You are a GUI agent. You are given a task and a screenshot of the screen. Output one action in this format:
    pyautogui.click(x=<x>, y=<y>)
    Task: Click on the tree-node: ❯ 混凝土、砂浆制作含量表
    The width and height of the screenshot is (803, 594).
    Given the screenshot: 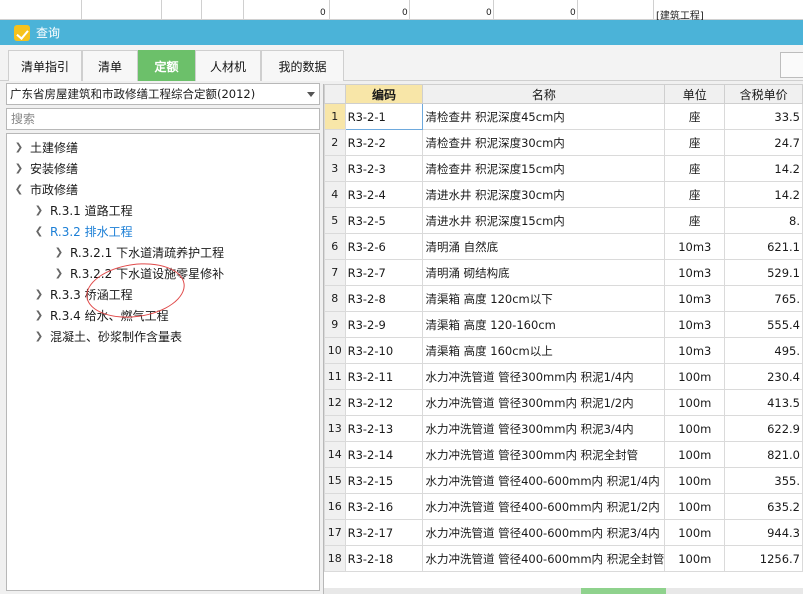 What is the action you would take?
    pyautogui.click(x=107, y=336)
    